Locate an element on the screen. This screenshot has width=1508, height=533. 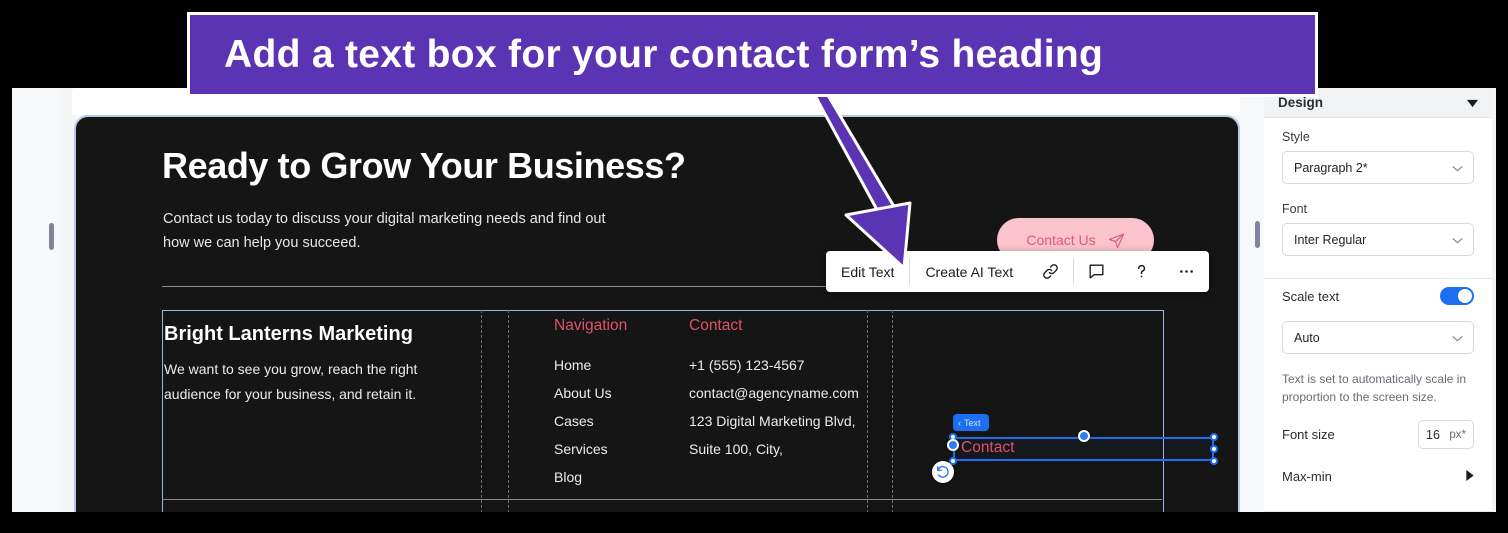
scale-mode-section: Auto is located at coordinates (1378, 336).